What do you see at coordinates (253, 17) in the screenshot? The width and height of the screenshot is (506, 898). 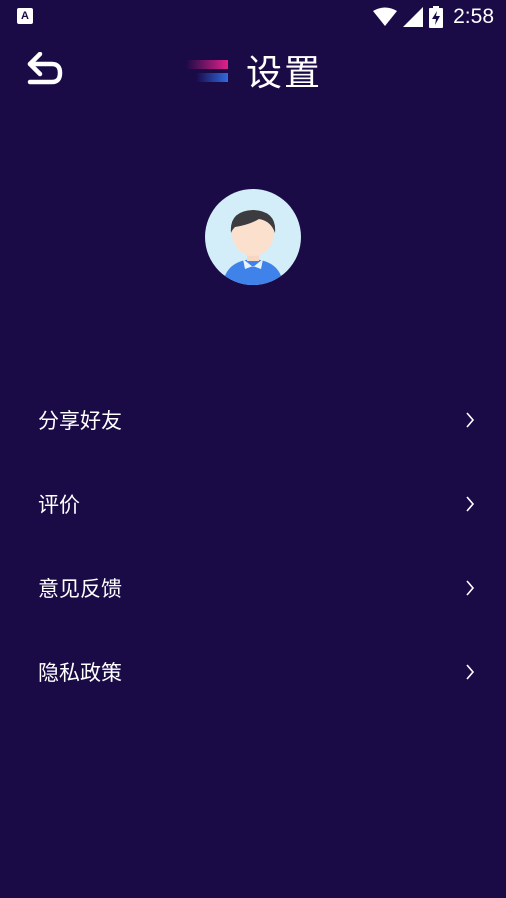 I see `status-bar: A 2:58` at bounding box center [253, 17].